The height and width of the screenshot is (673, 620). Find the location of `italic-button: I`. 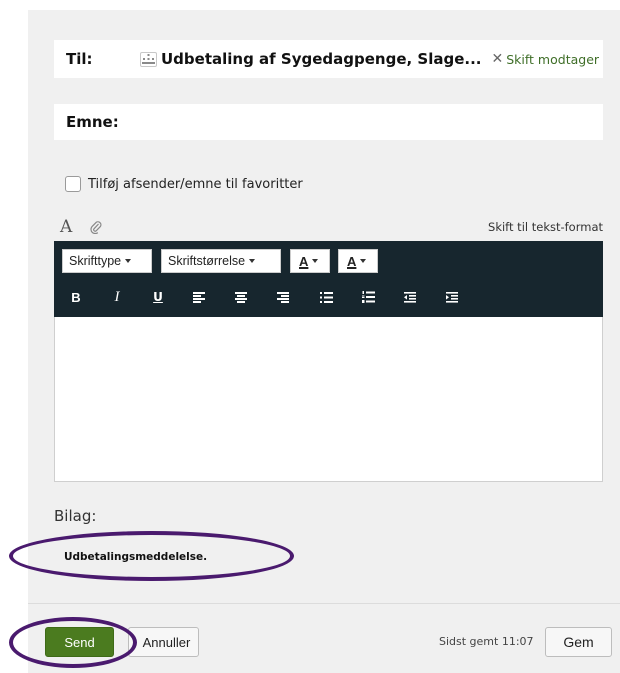

italic-button: I is located at coordinates (117, 297).